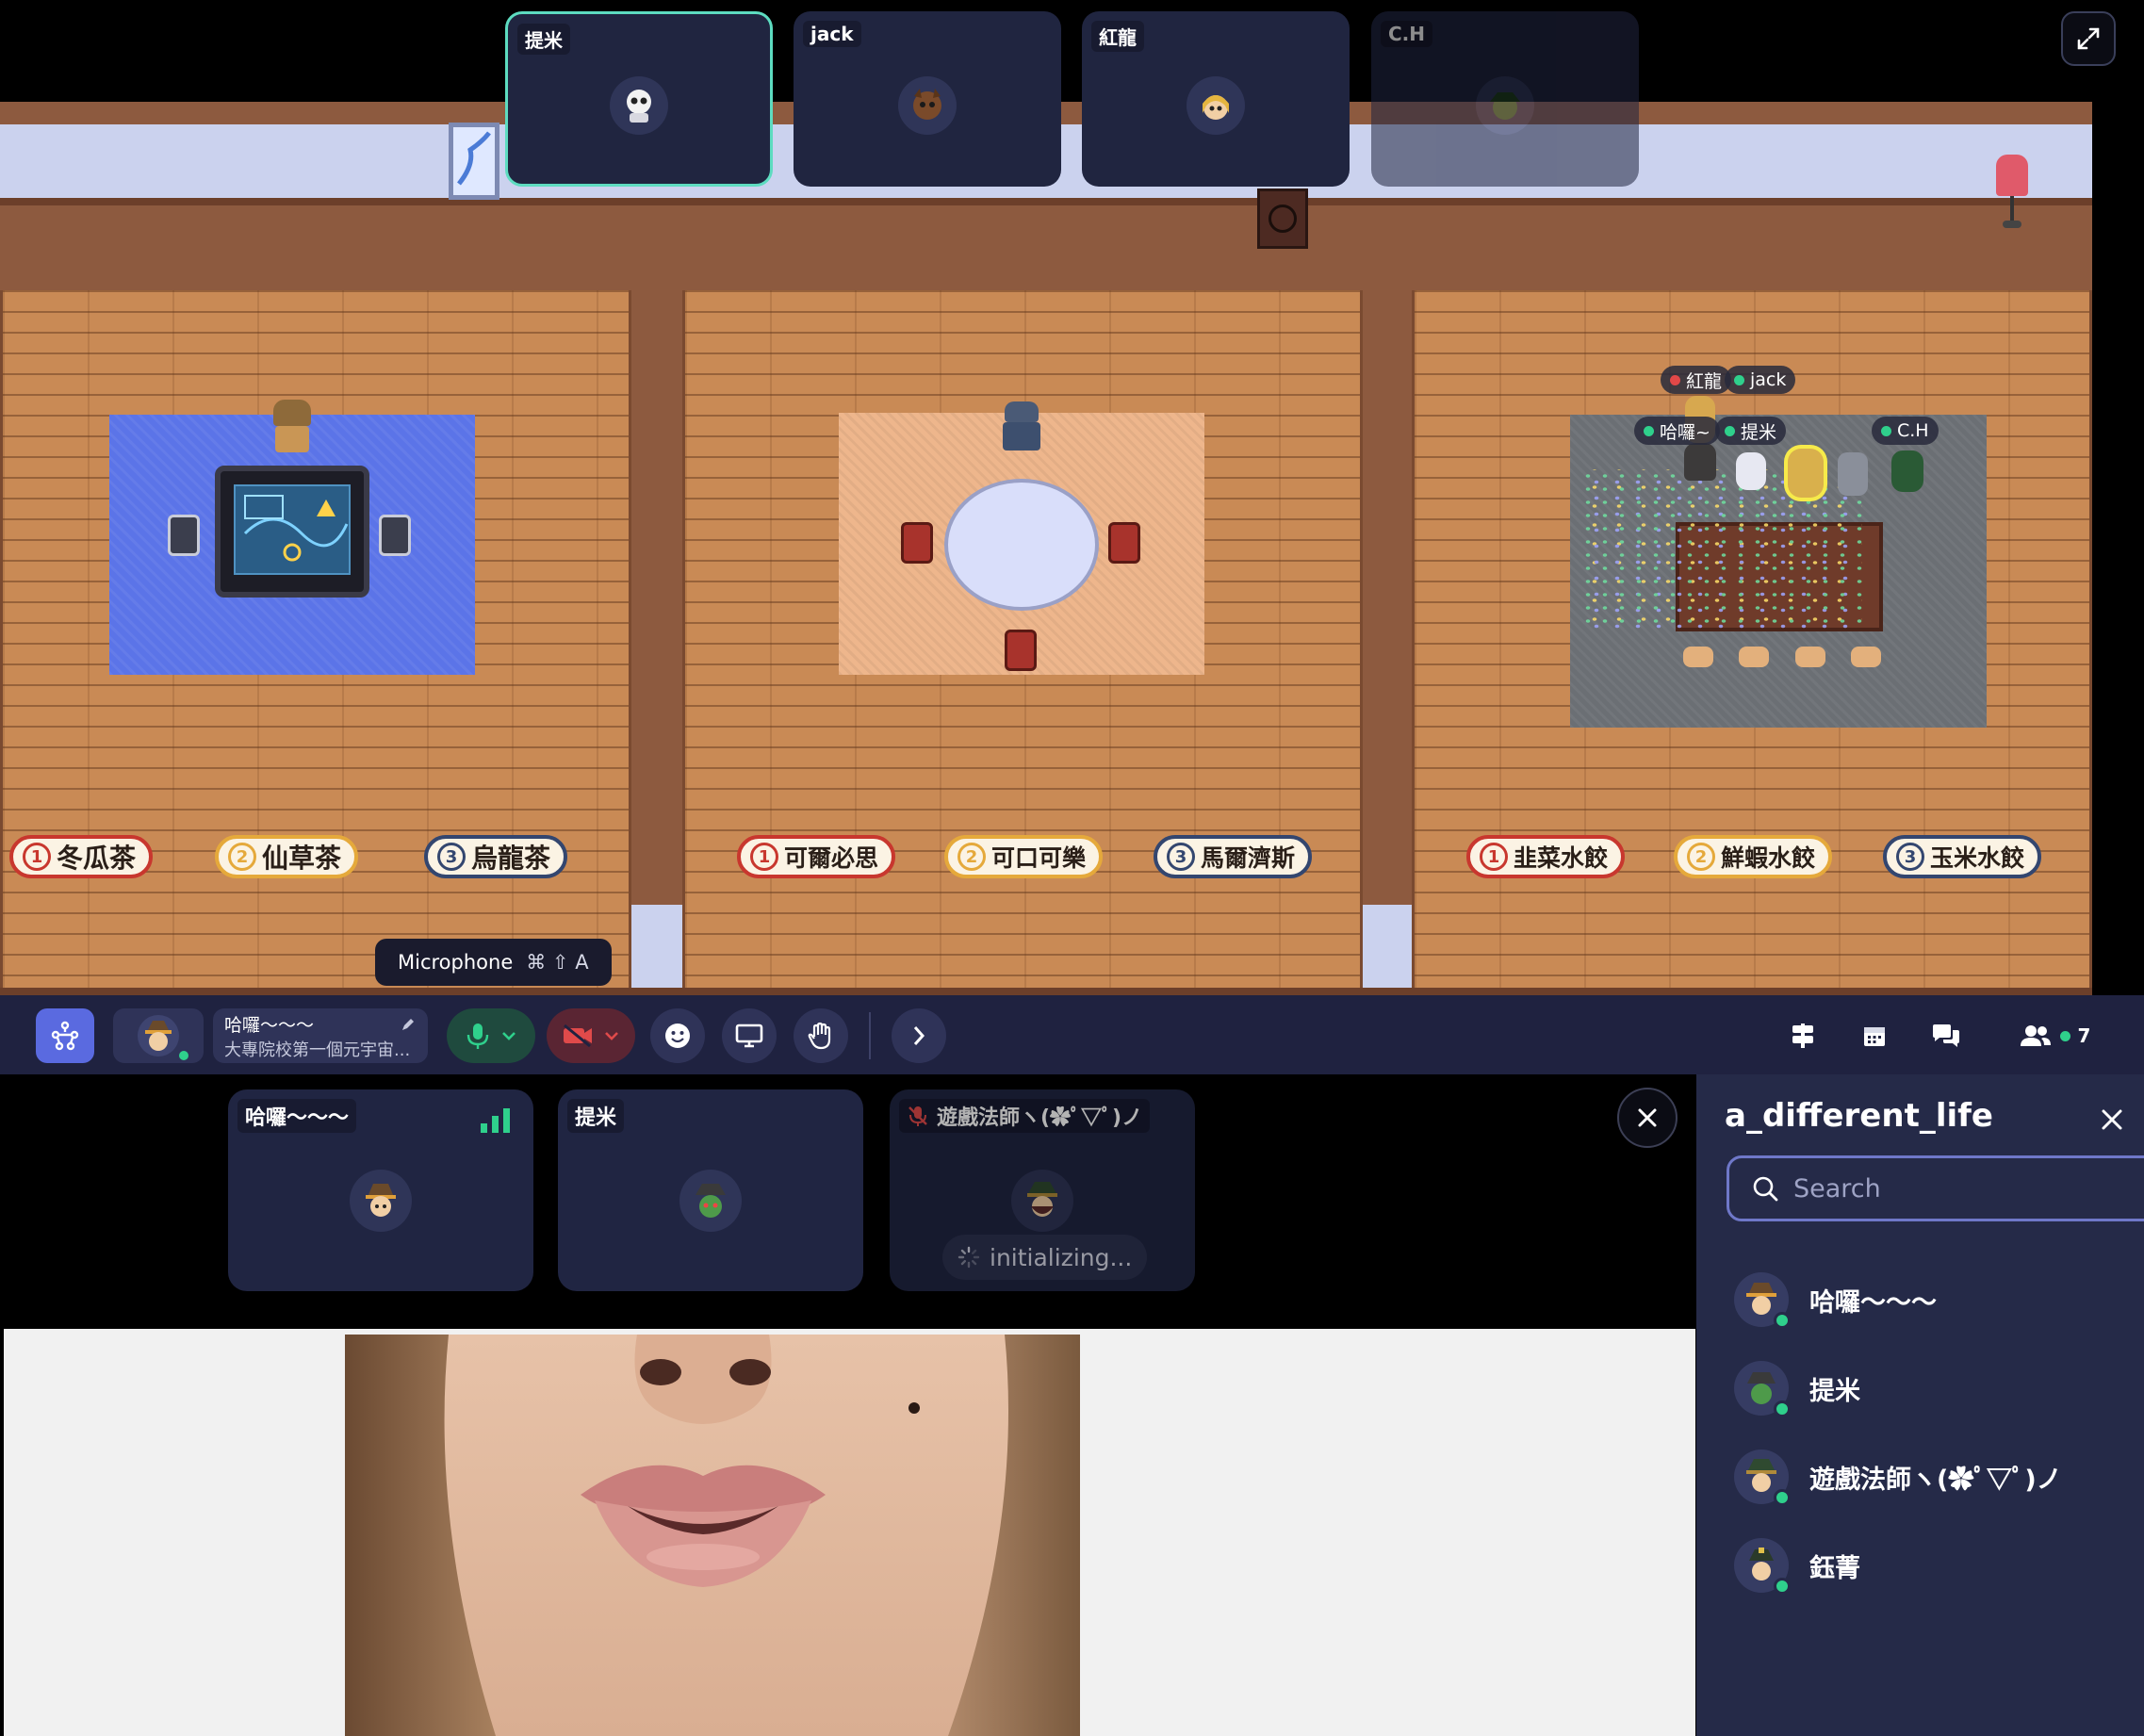 The image size is (2144, 1736). Describe the element at coordinates (2036, 1035) in the screenshot. I see `users-icon` at that location.